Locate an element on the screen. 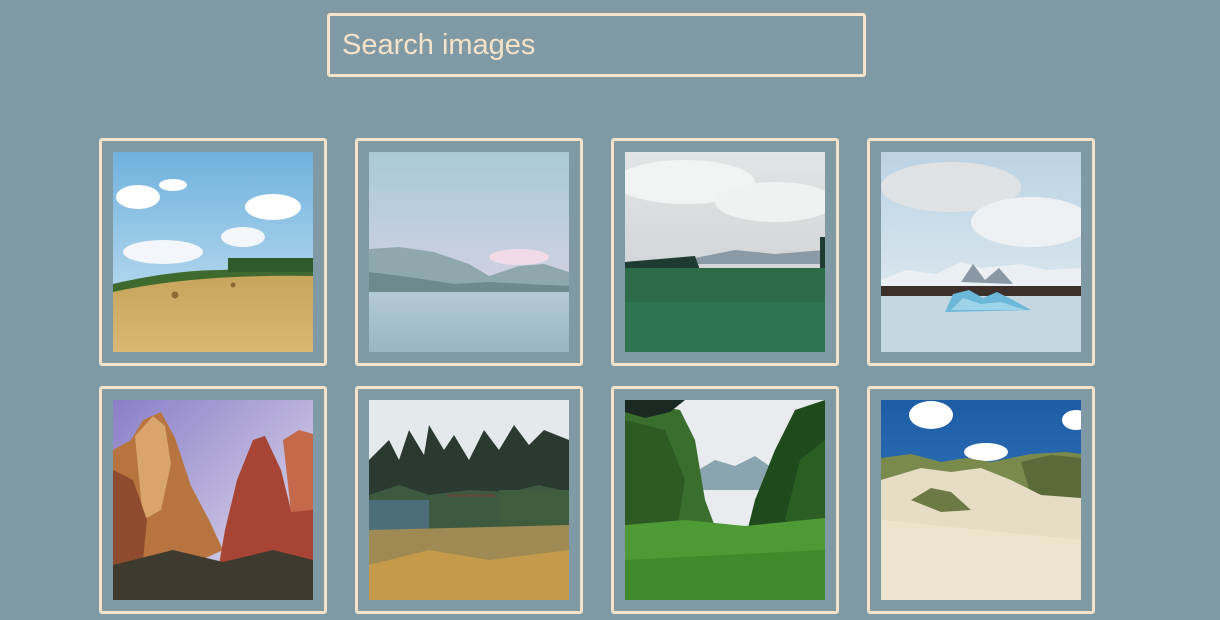  image-card-green-meadow is located at coordinates (725, 252).